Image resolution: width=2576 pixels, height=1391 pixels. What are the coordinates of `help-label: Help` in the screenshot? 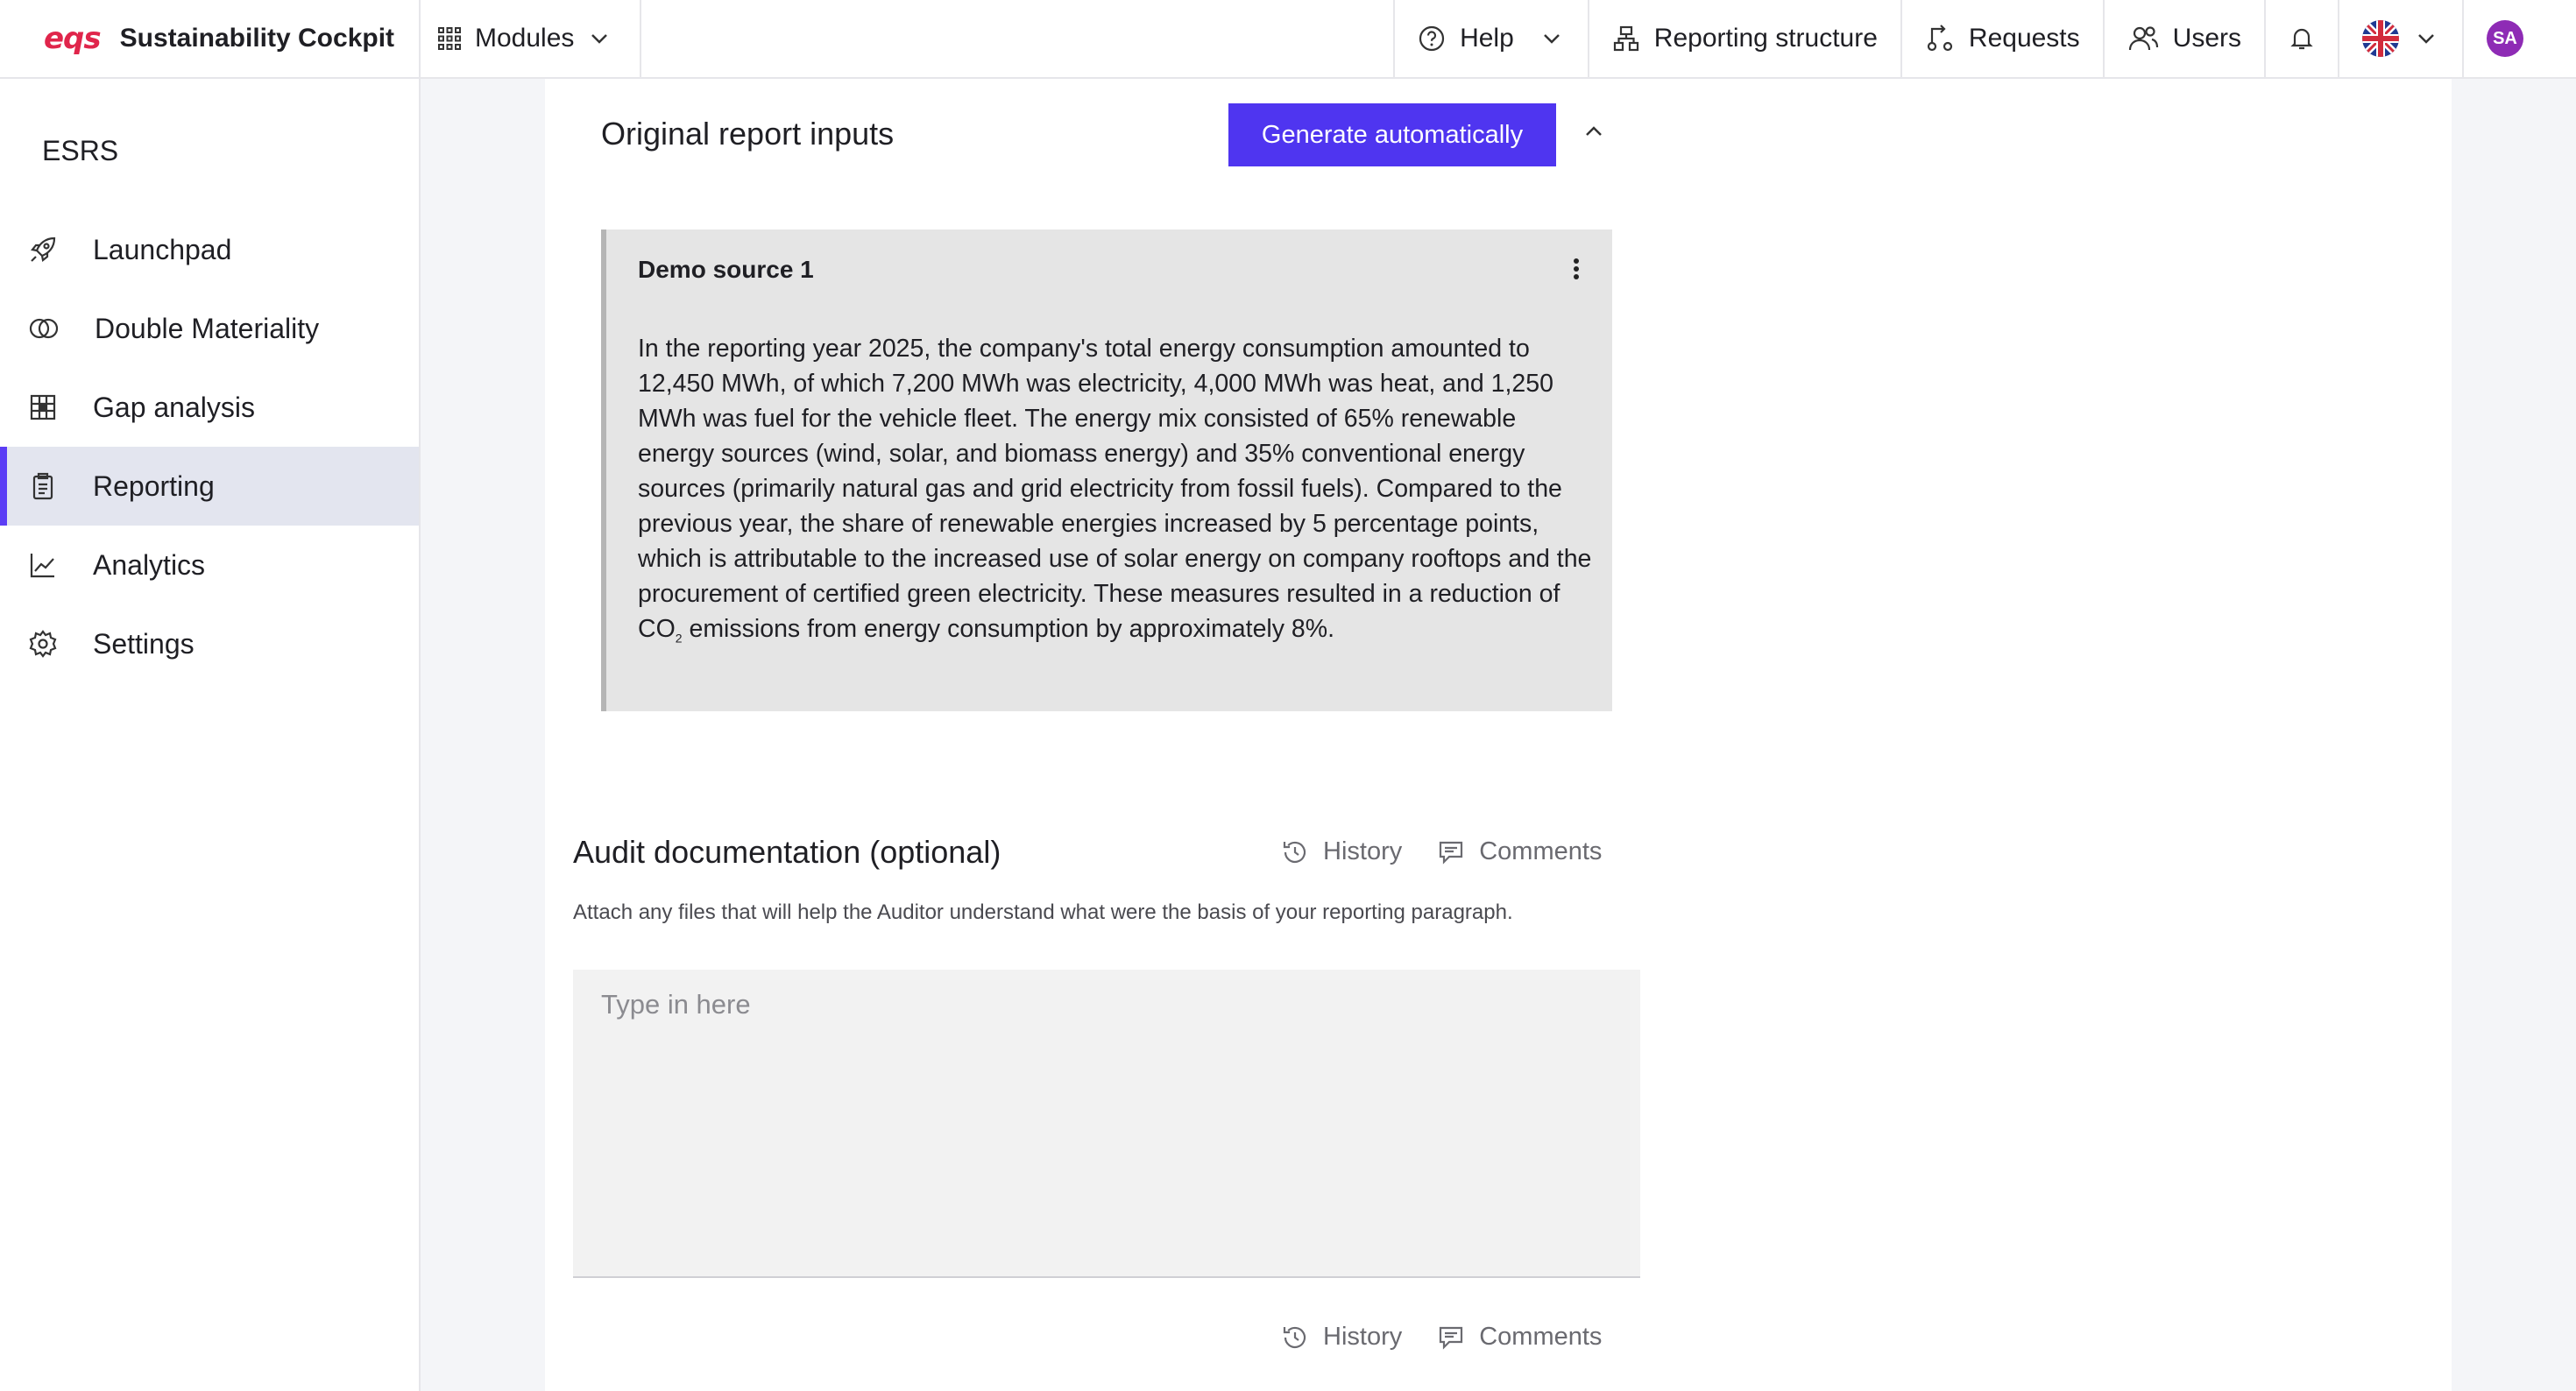 It's located at (1487, 38).